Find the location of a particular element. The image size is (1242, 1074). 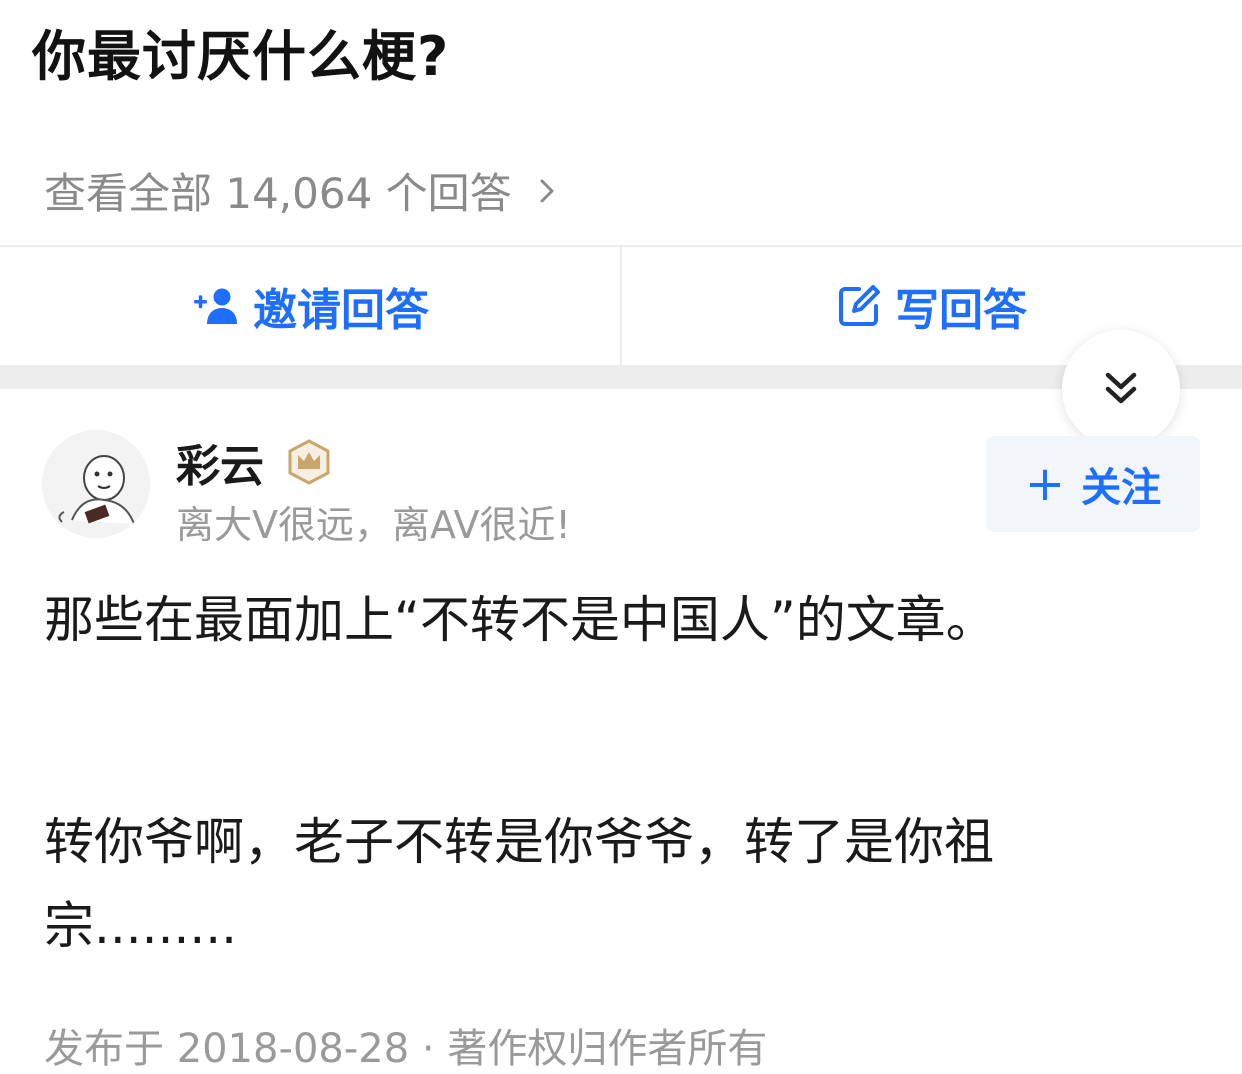

plus-icon: + is located at coordinates (1045, 484).